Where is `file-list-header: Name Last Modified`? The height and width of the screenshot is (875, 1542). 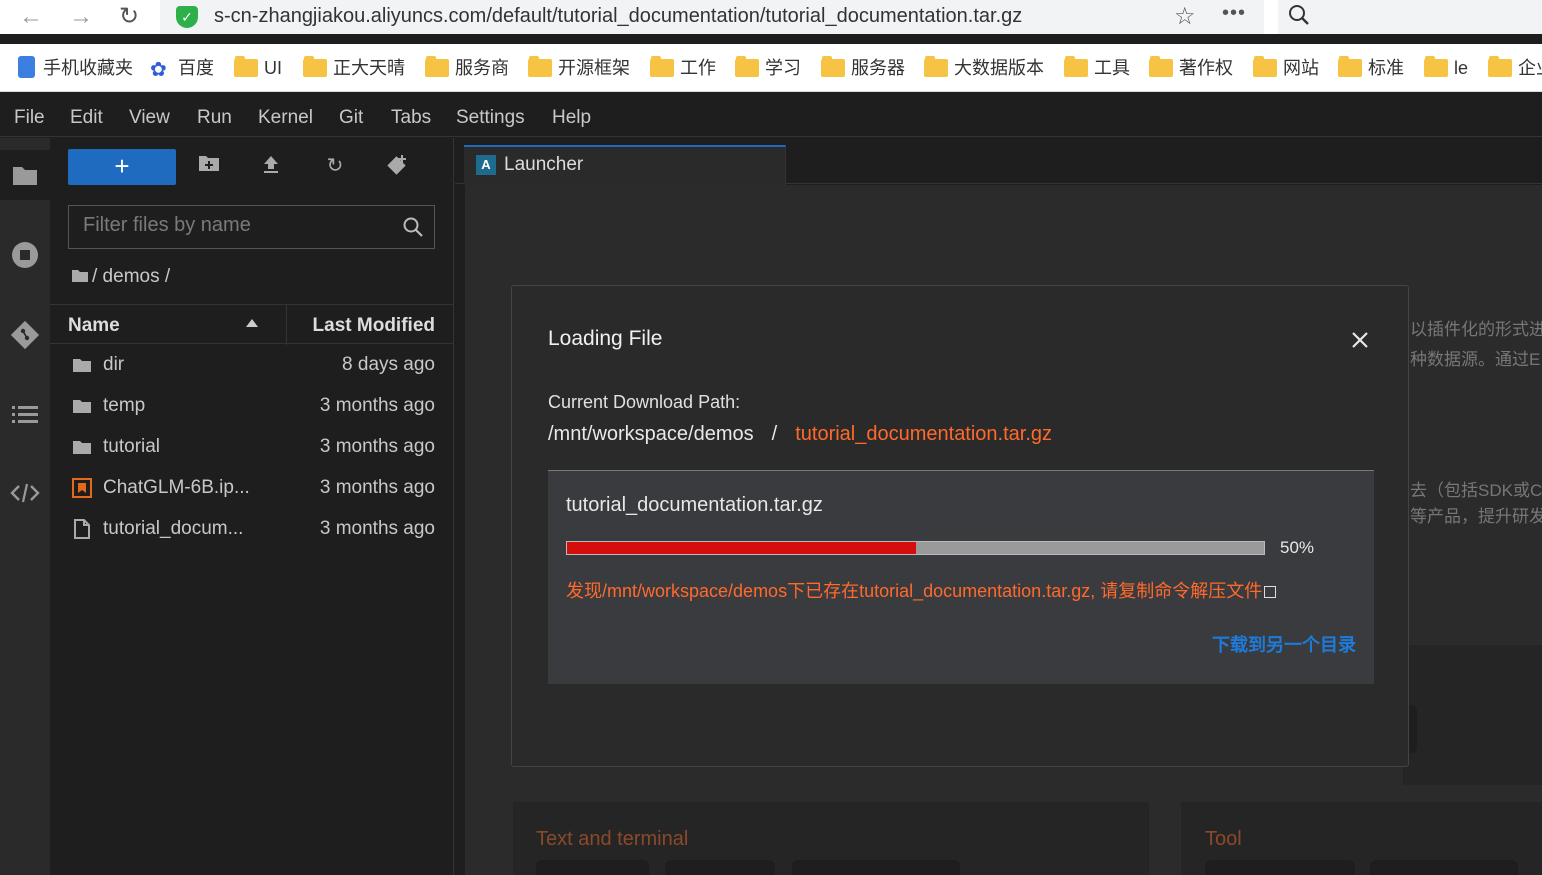 file-list-header: Name Last Modified is located at coordinates (252, 324).